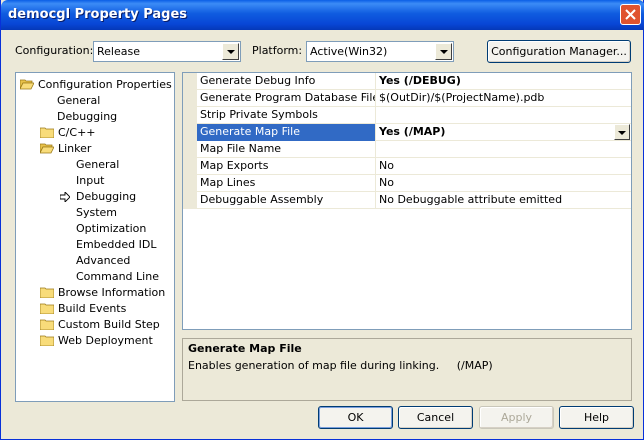  I want to click on ok-button: OK, so click(355, 417).